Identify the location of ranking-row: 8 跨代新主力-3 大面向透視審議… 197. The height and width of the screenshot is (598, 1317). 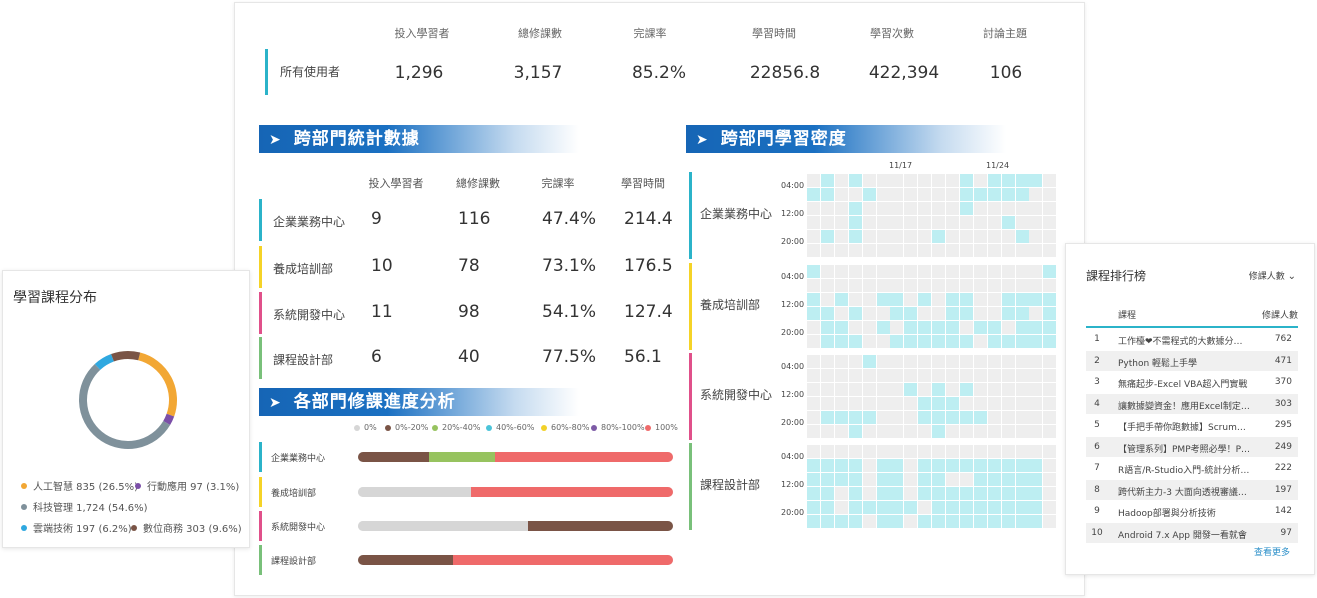
(1192, 489).